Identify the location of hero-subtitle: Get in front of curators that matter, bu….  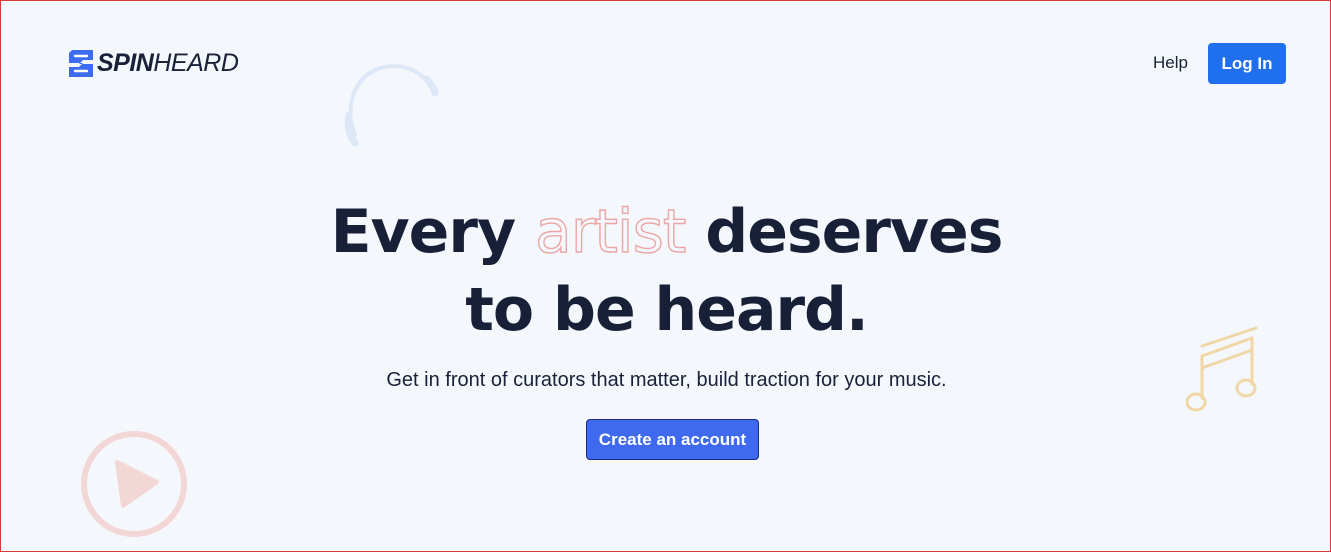
(666, 380).